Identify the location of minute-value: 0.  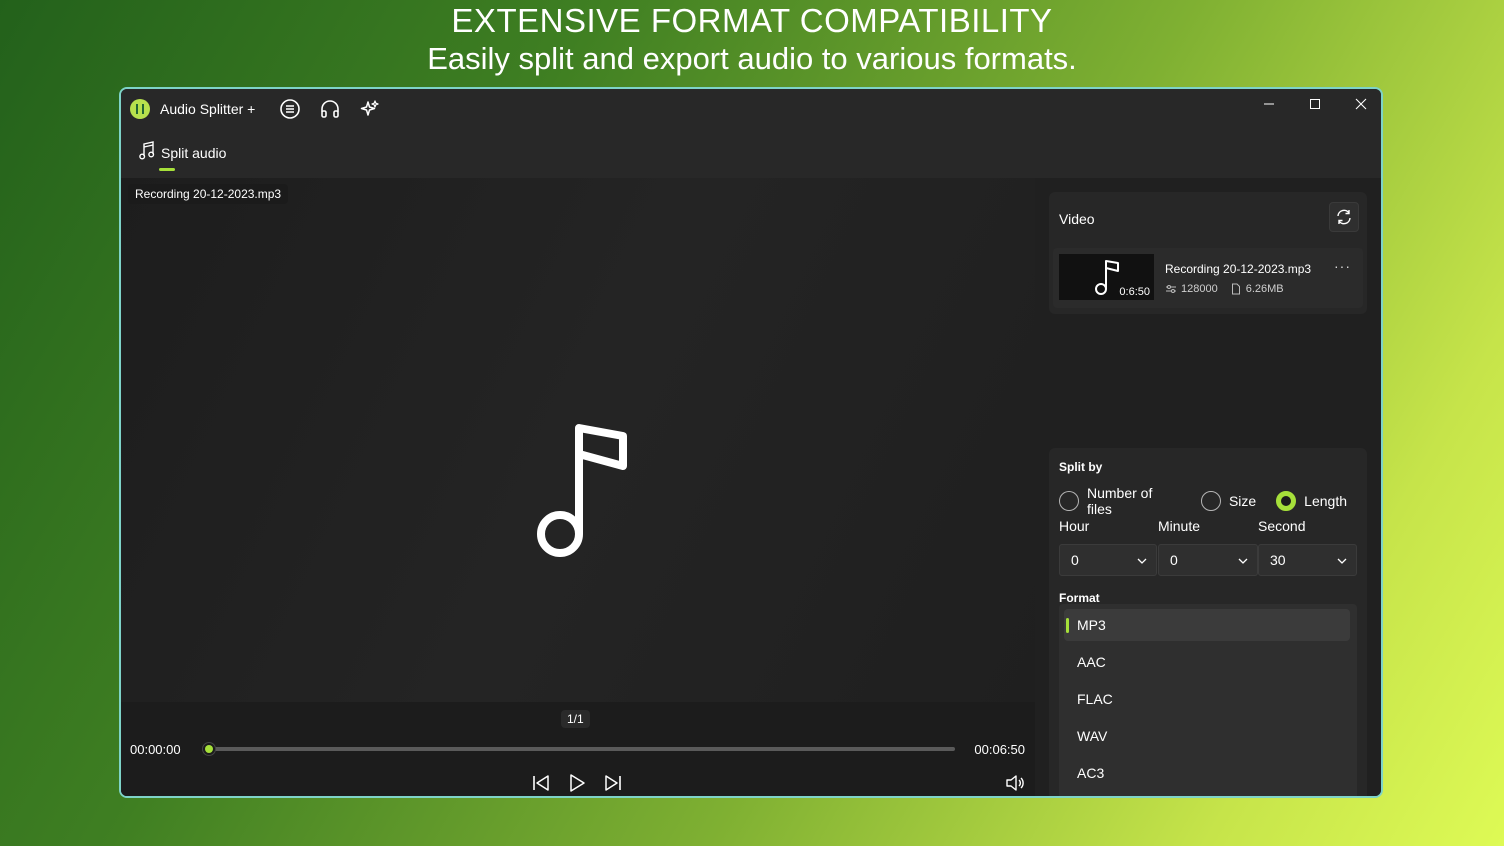
(1174, 560).